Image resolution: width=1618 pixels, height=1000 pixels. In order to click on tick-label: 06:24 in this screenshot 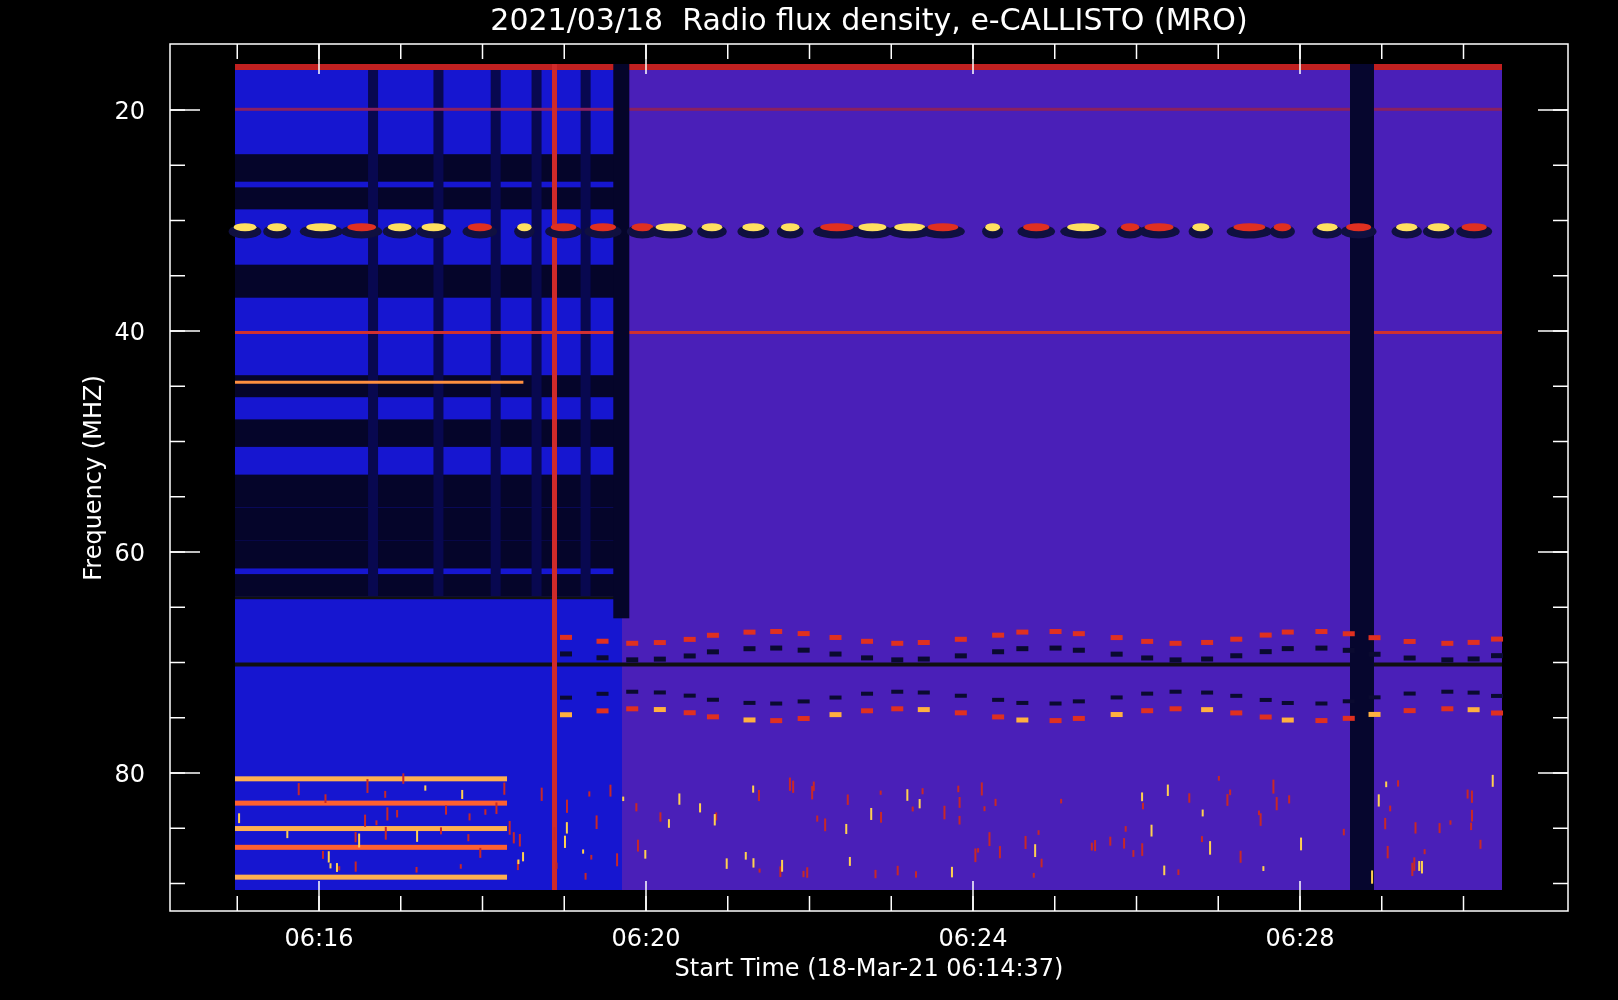, I will do `click(973, 938)`.